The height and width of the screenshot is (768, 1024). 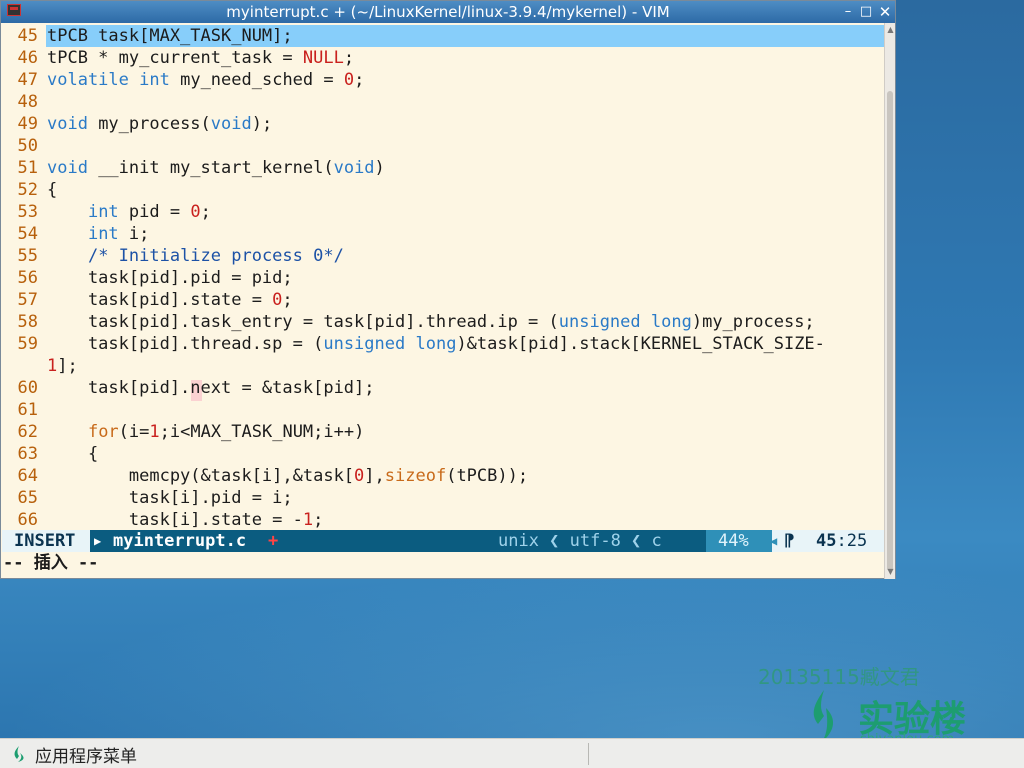 I want to click on line-number: 45, so click(x=27, y=36).